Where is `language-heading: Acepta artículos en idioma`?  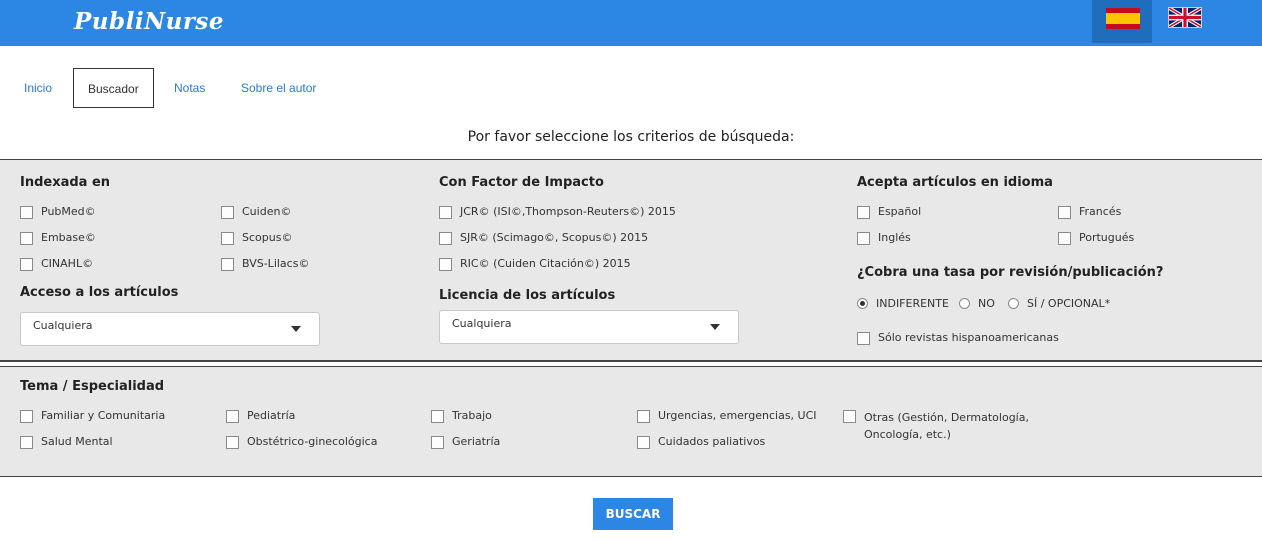
language-heading: Acepta artículos en idioma is located at coordinates (955, 182).